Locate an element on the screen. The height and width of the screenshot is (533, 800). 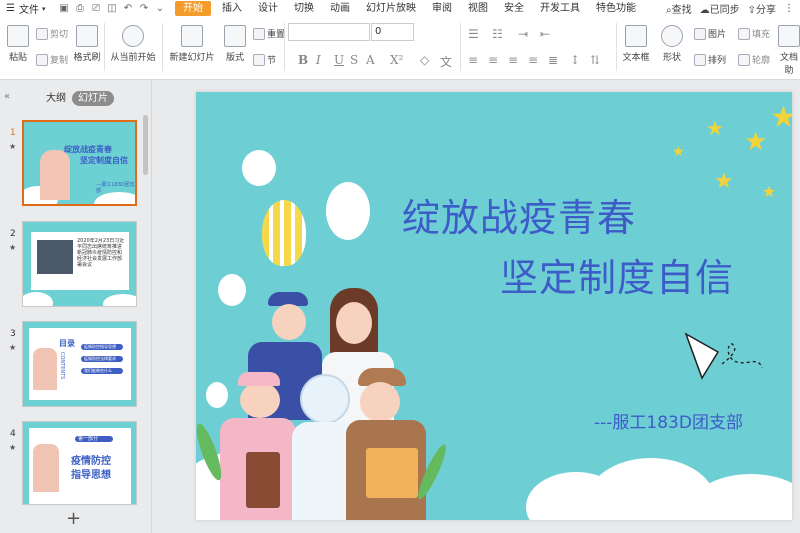
fill-button: 填充 is located at coordinates (754, 33).